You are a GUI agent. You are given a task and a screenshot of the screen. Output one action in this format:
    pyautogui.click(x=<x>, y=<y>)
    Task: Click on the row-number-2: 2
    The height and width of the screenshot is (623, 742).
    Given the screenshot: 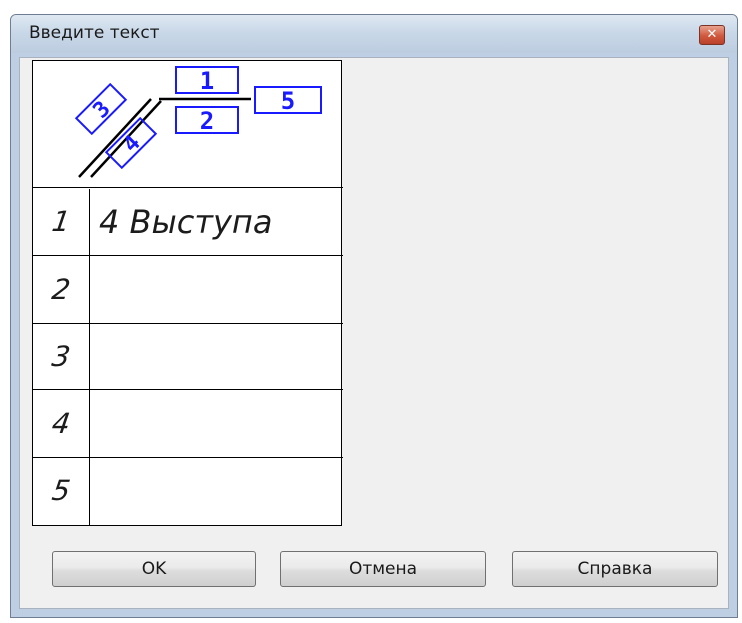 What is the action you would take?
    pyautogui.click(x=61, y=289)
    